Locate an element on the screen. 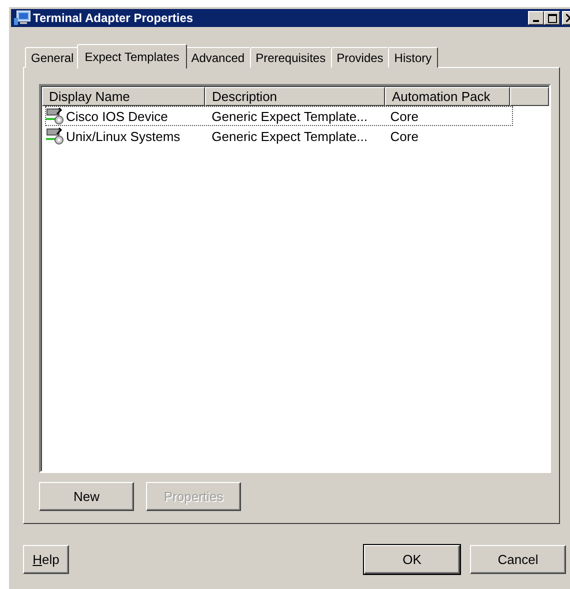 The width and height of the screenshot is (570, 589). tab: Advanced is located at coordinates (218, 57).